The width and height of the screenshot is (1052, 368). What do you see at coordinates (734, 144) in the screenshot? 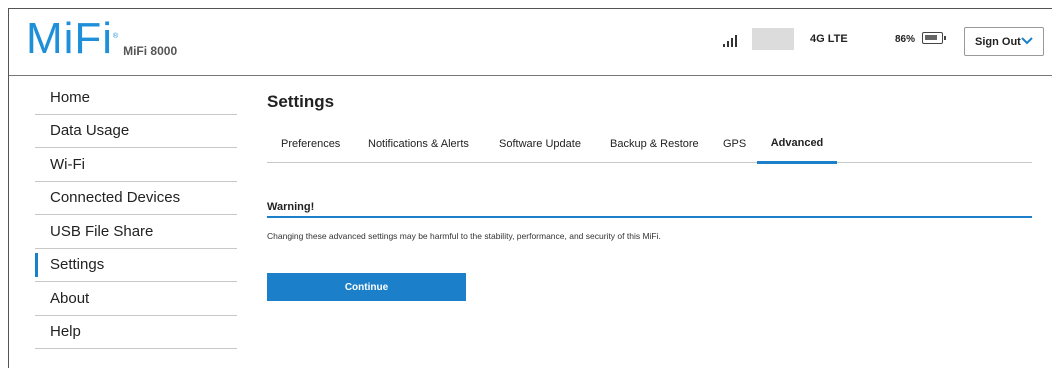
I see `tab-gps: GPS` at bounding box center [734, 144].